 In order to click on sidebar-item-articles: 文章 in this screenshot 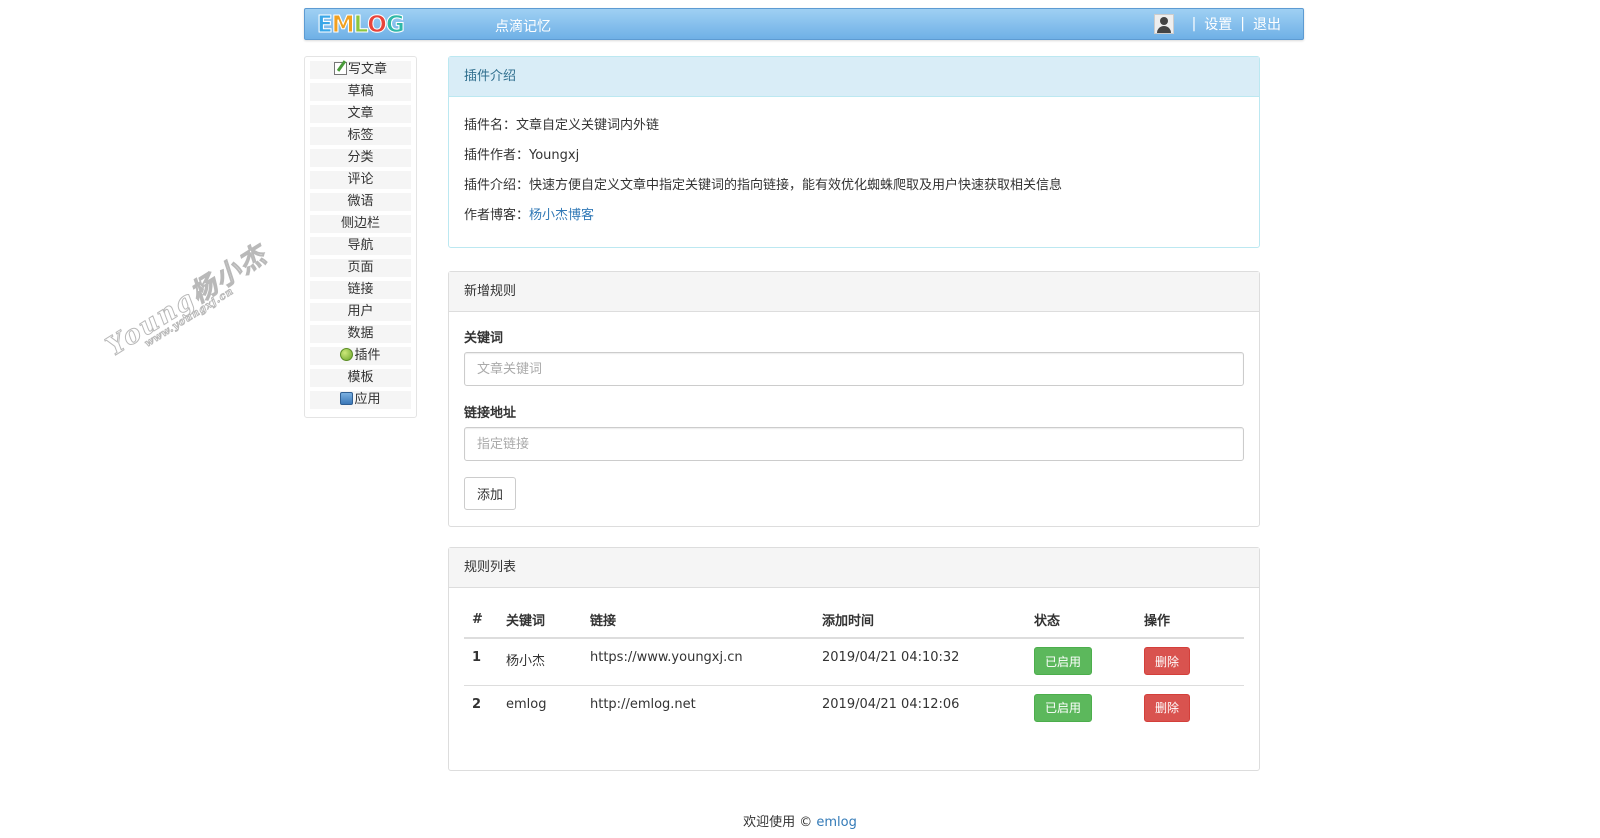, I will do `click(360, 114)`.